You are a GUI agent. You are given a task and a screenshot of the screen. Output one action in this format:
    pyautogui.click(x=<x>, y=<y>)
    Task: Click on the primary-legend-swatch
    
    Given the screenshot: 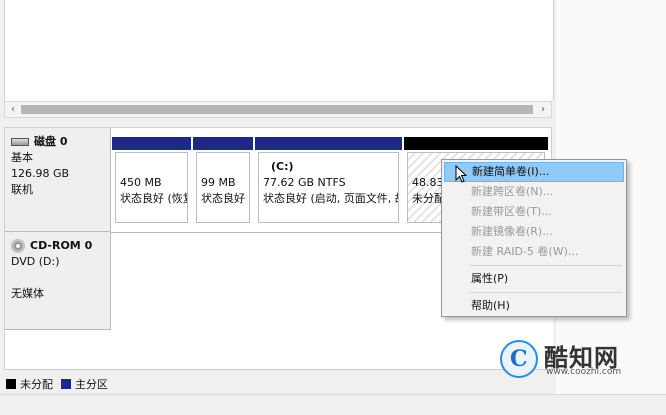 What is the action you would take?
    pyautogui.click(x=66, y=384)
    